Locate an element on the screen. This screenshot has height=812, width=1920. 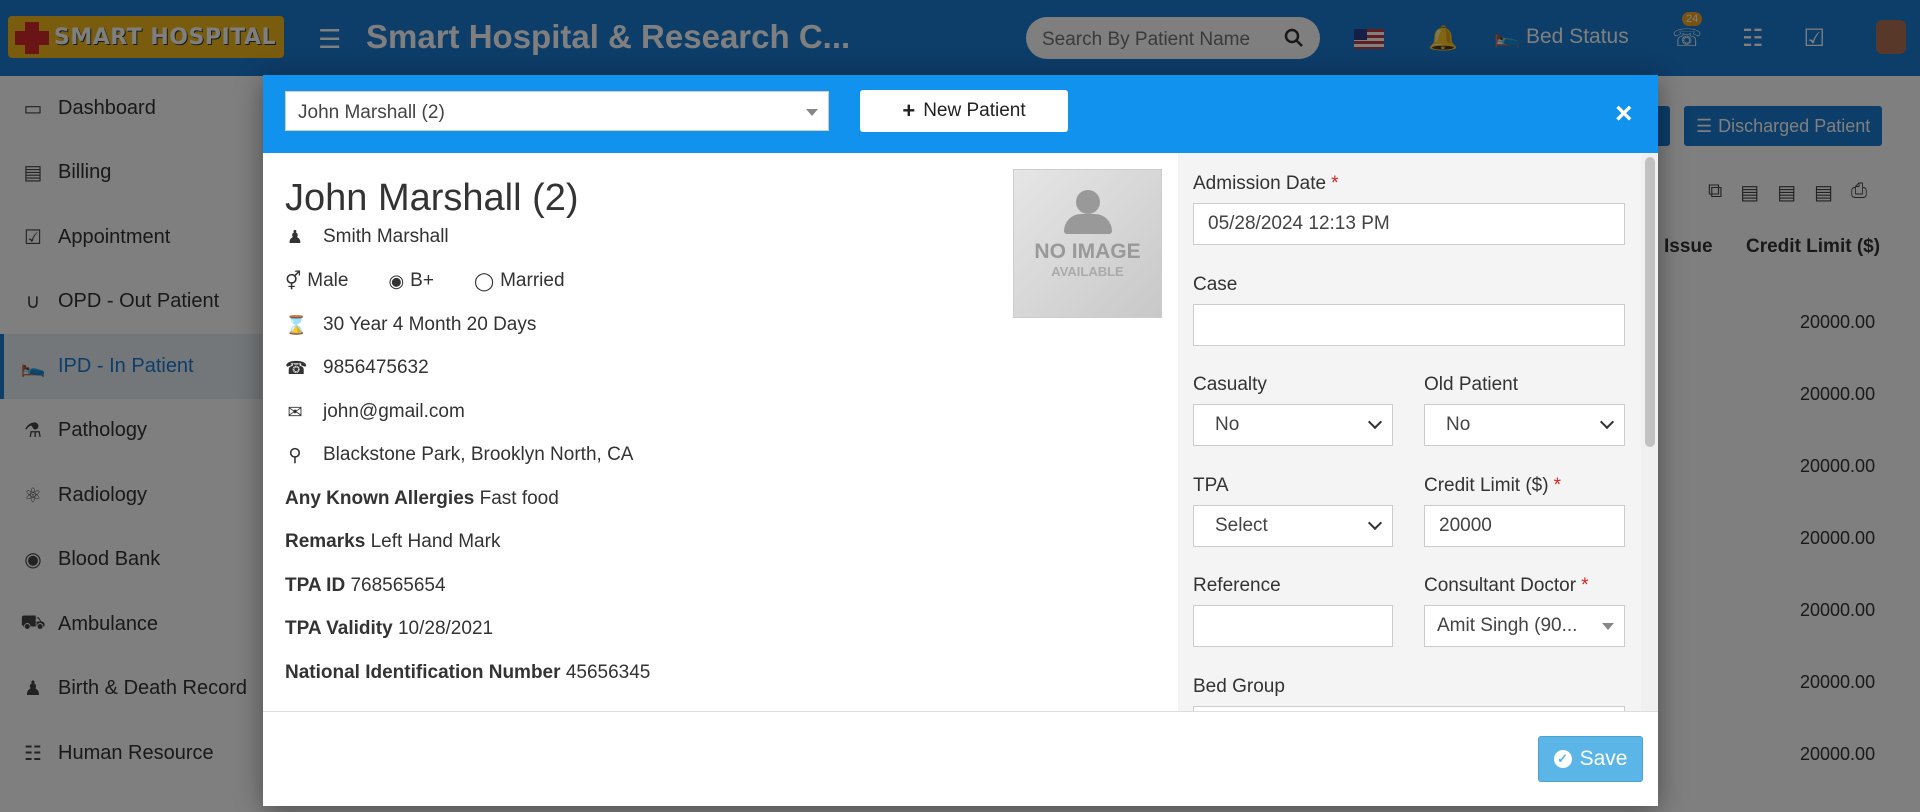
close-icon: × is located at coordinates (1624, 114).